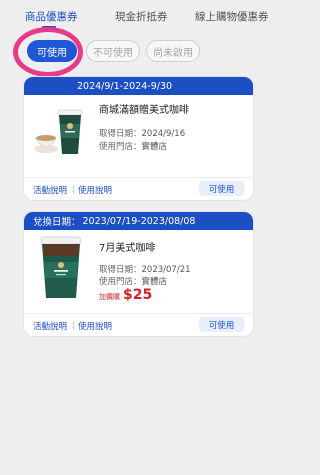 The image size is (320, 475). I want to click on period-prefix: 兌換日期：, so click(57, 222).